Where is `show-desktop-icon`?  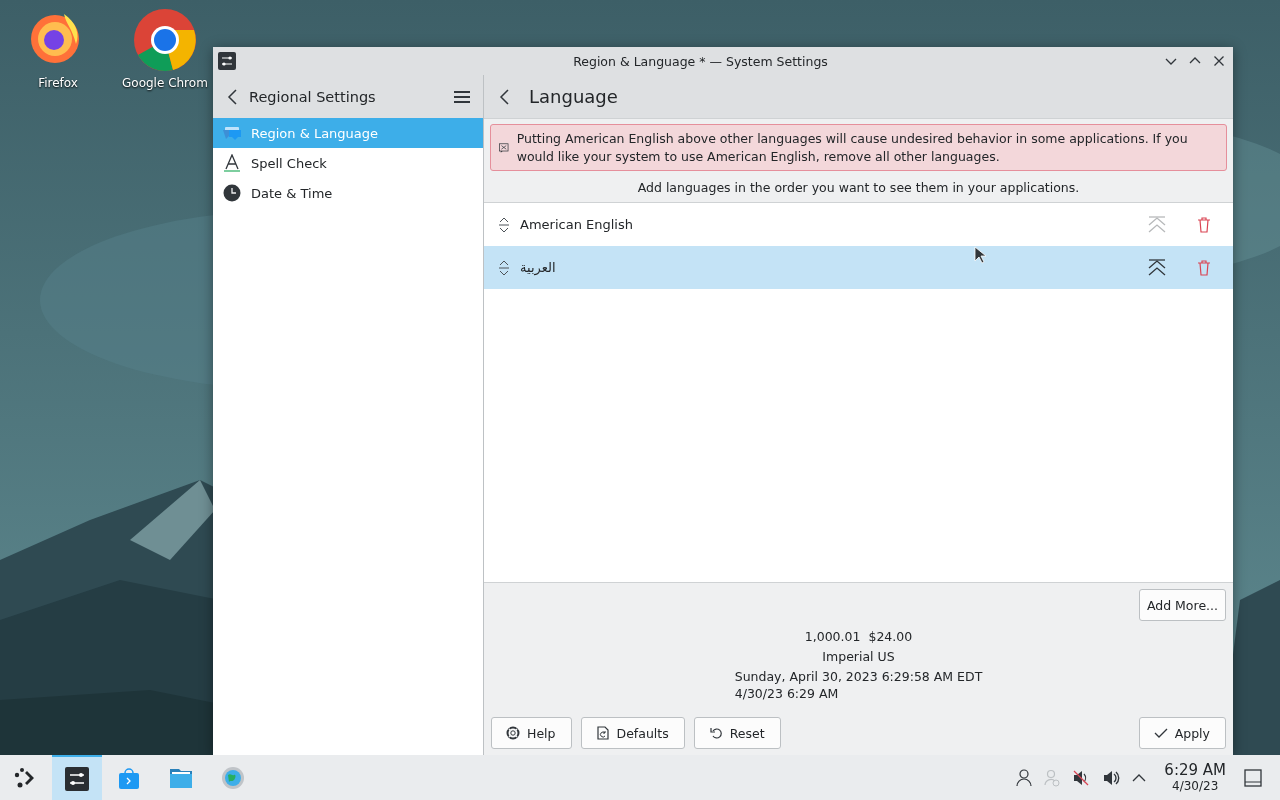
show-desktop-icon is located at coordinates (1253, 777).